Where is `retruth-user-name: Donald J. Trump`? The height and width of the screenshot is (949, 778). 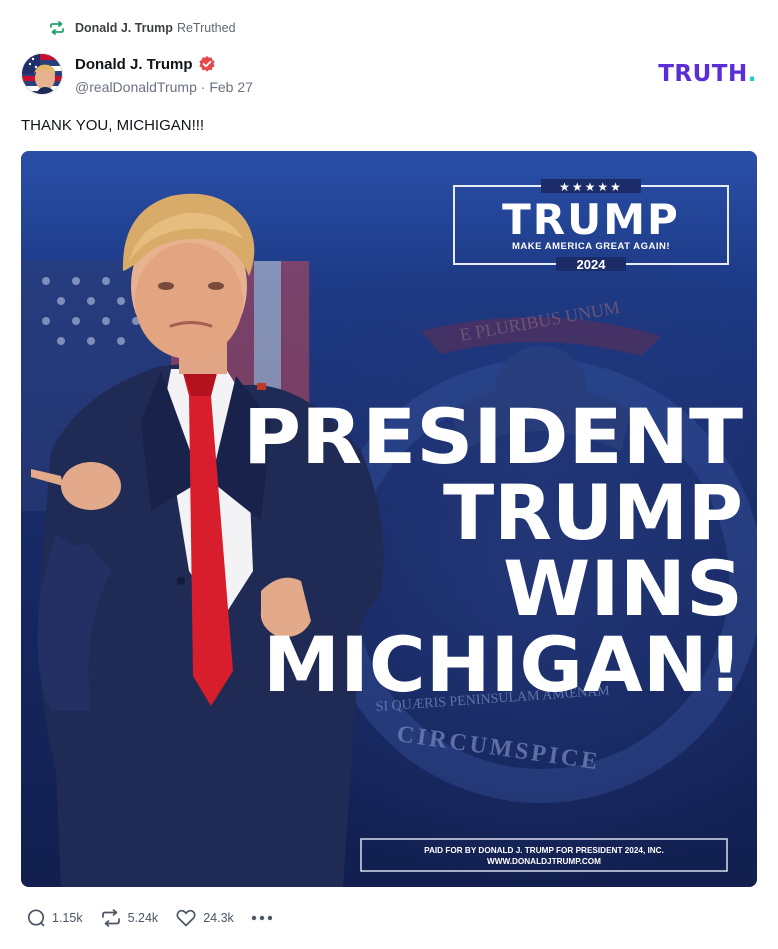
retruth-user-name: Donald J. Trump is located at coordinates (124, 28).